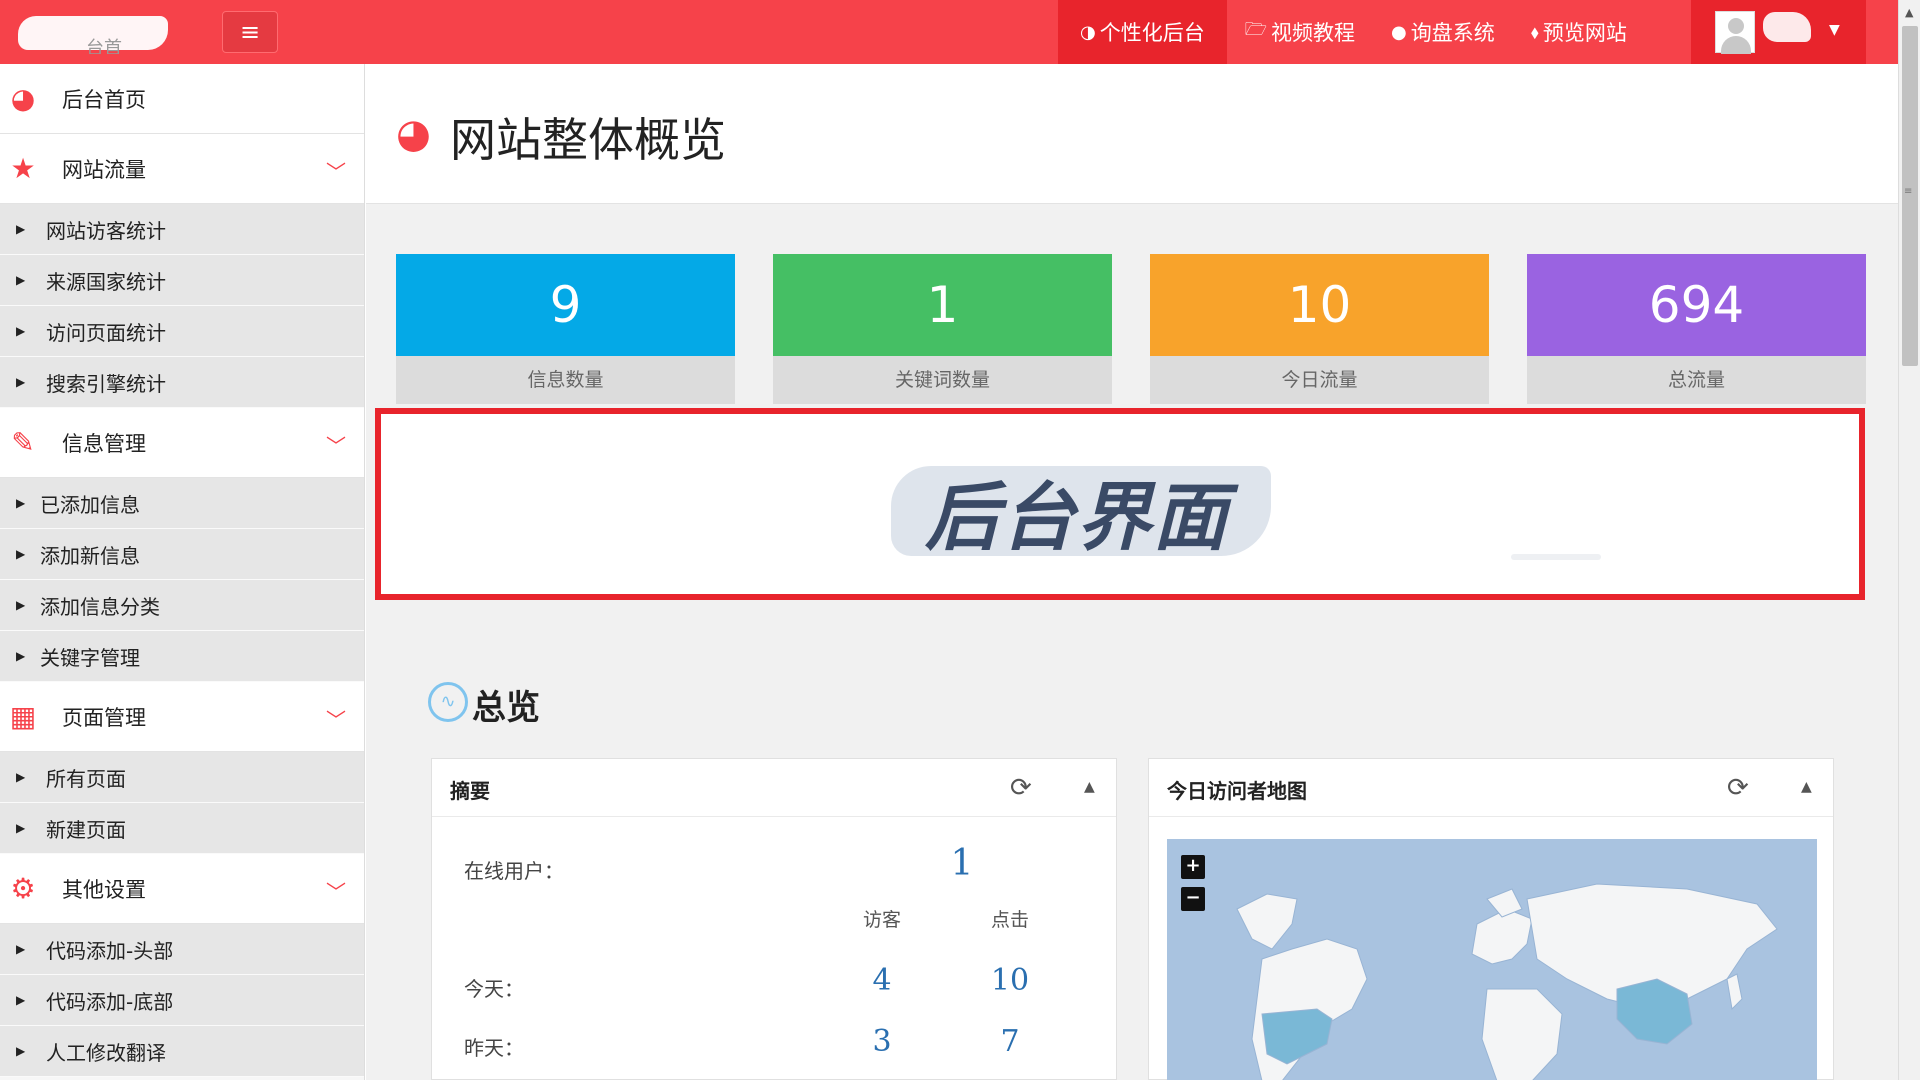 This screenshot has width=1920, height=1080. What do you see at coordinates (182, 331) in the screenshot?
I see `sidebar-subitem: ▶ 访问页面统计` at bounding box center [182, 331].